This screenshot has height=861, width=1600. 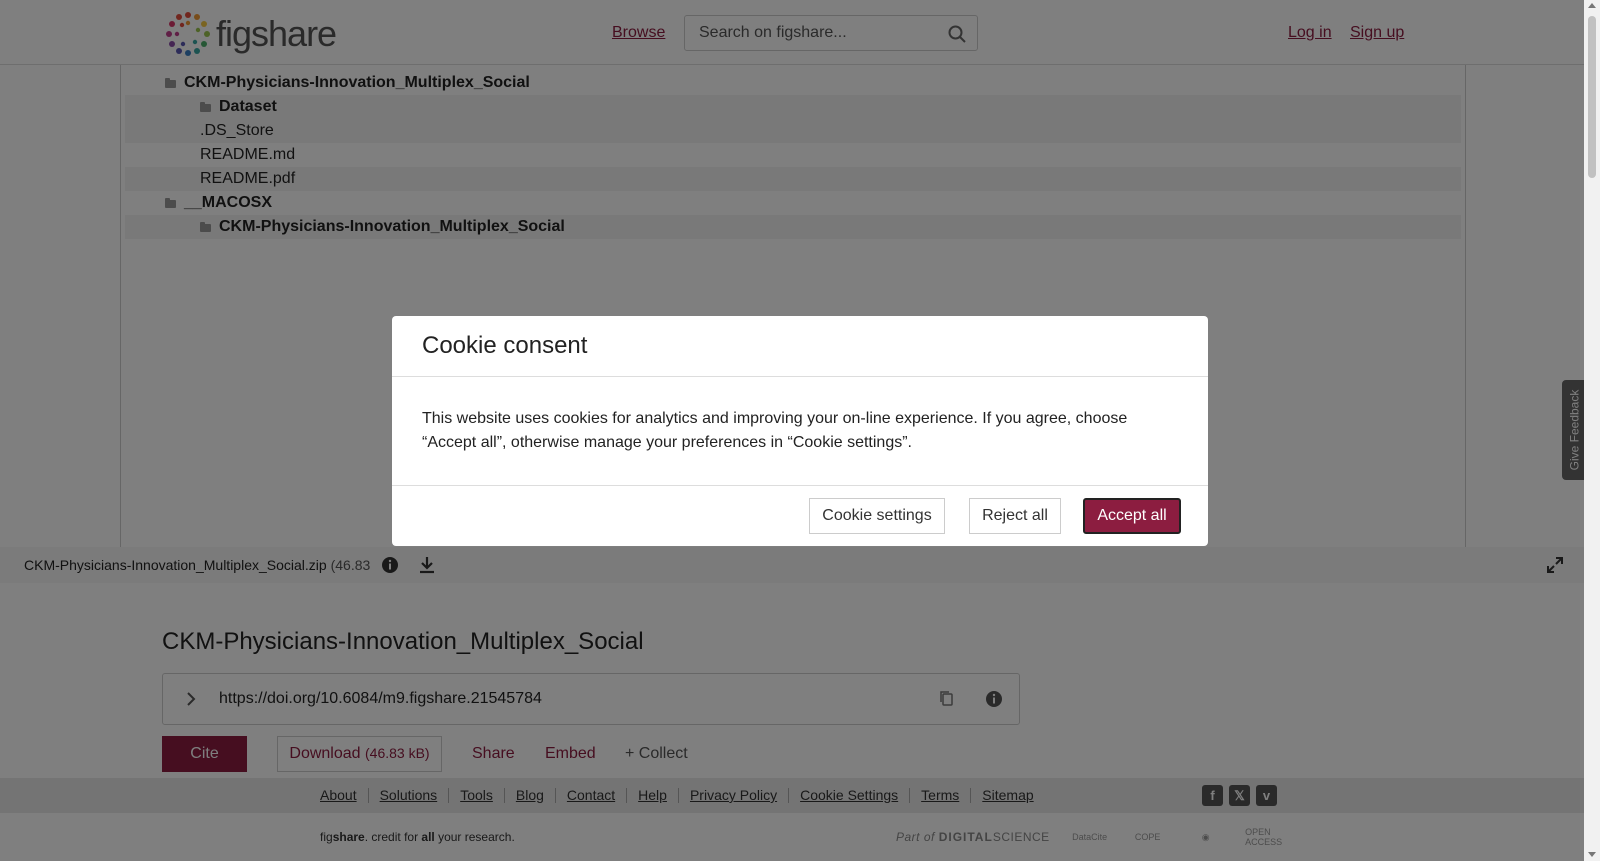 What do you see at coordinates (1592, 430) in the screenshot?
I see `page-scrollbar` at bounding box center [1592, 430].